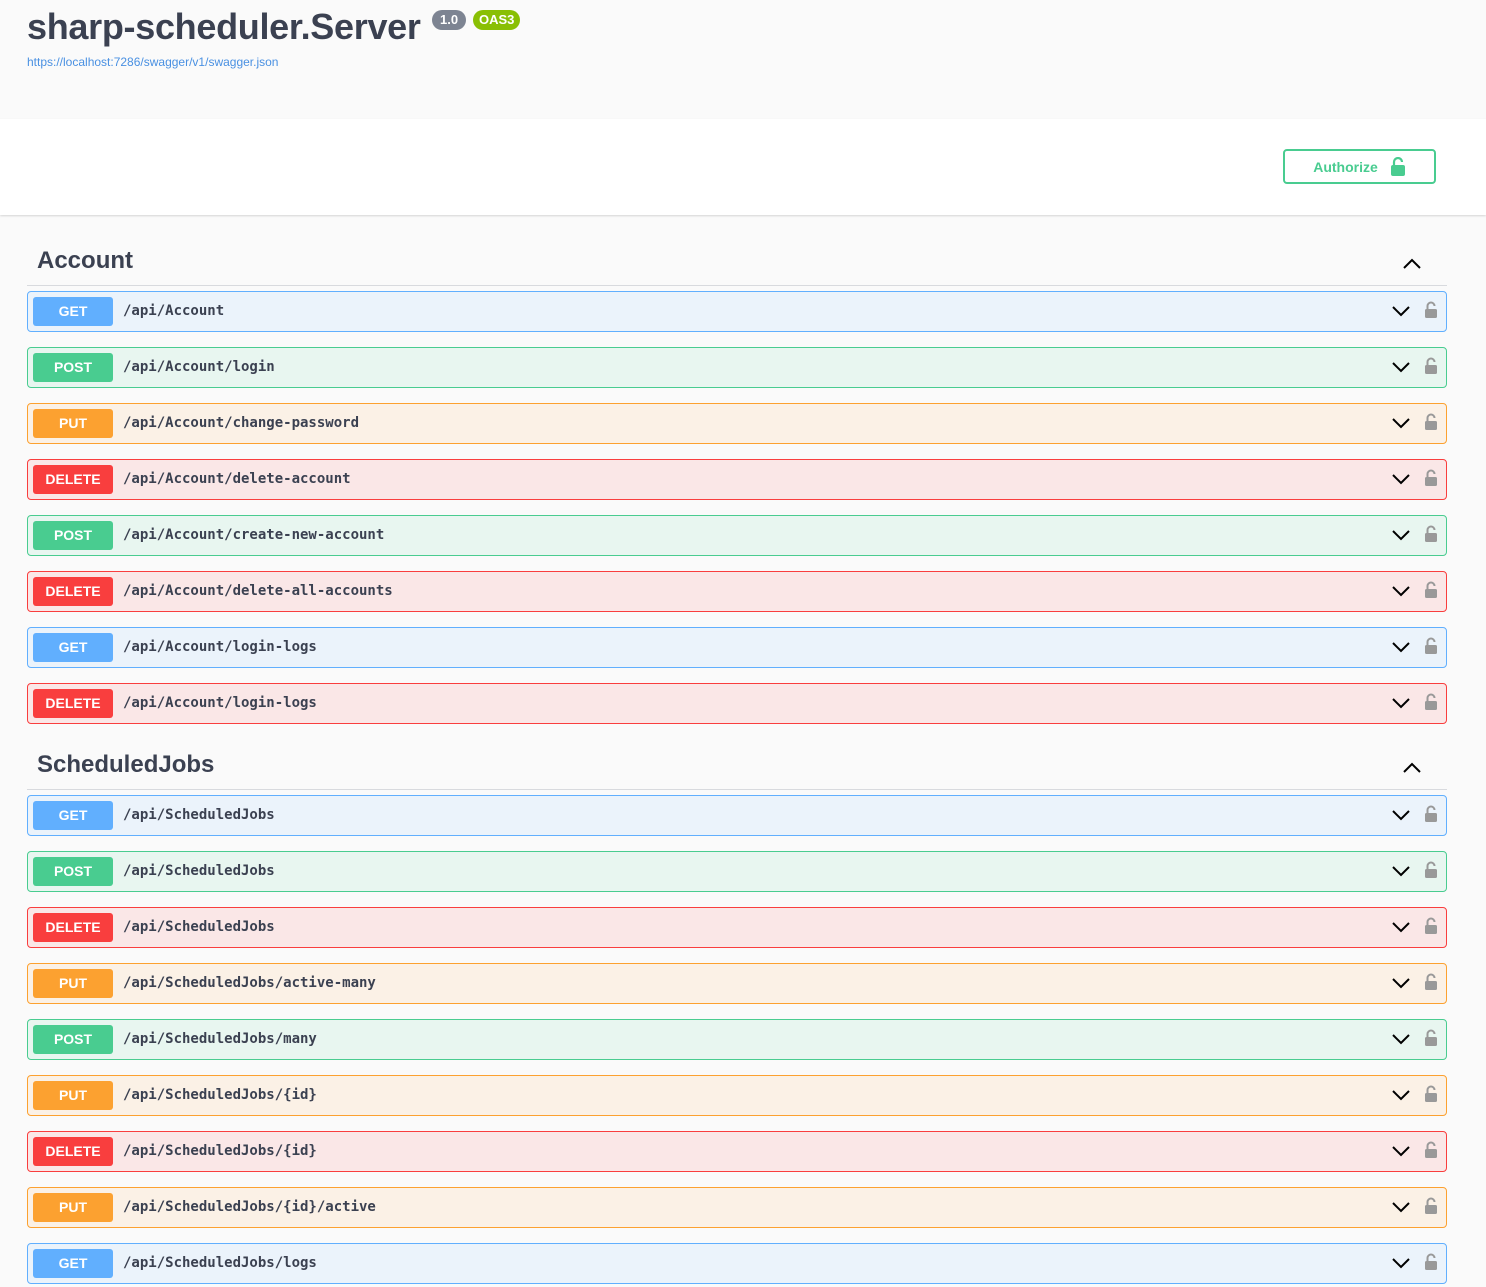 The height and width of the screenshot is (1287, 1486). What do you see at coordinates (737, 1039) in the screenshot?
I see `operation-row: POST/api/ScheduledJobs/many` at bounding box center [737, 1039].